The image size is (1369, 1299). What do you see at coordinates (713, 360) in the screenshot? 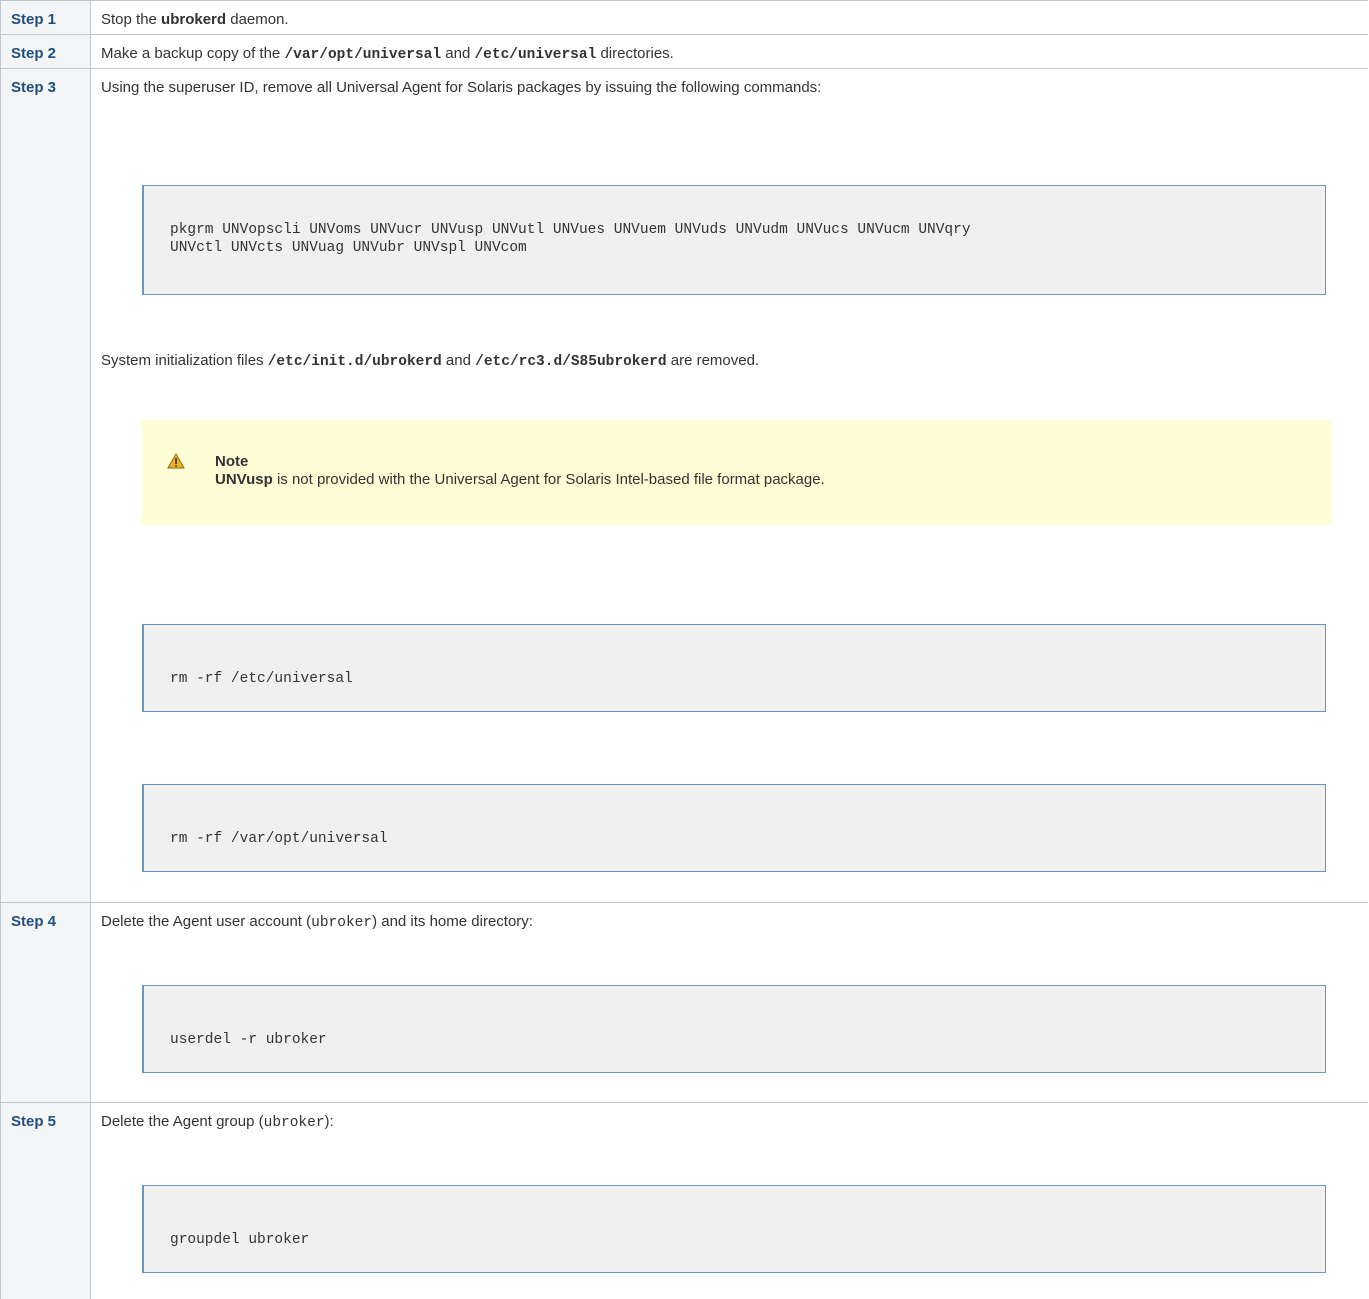
I see `text-segment: are removed.` at bounding box center [713, 360].